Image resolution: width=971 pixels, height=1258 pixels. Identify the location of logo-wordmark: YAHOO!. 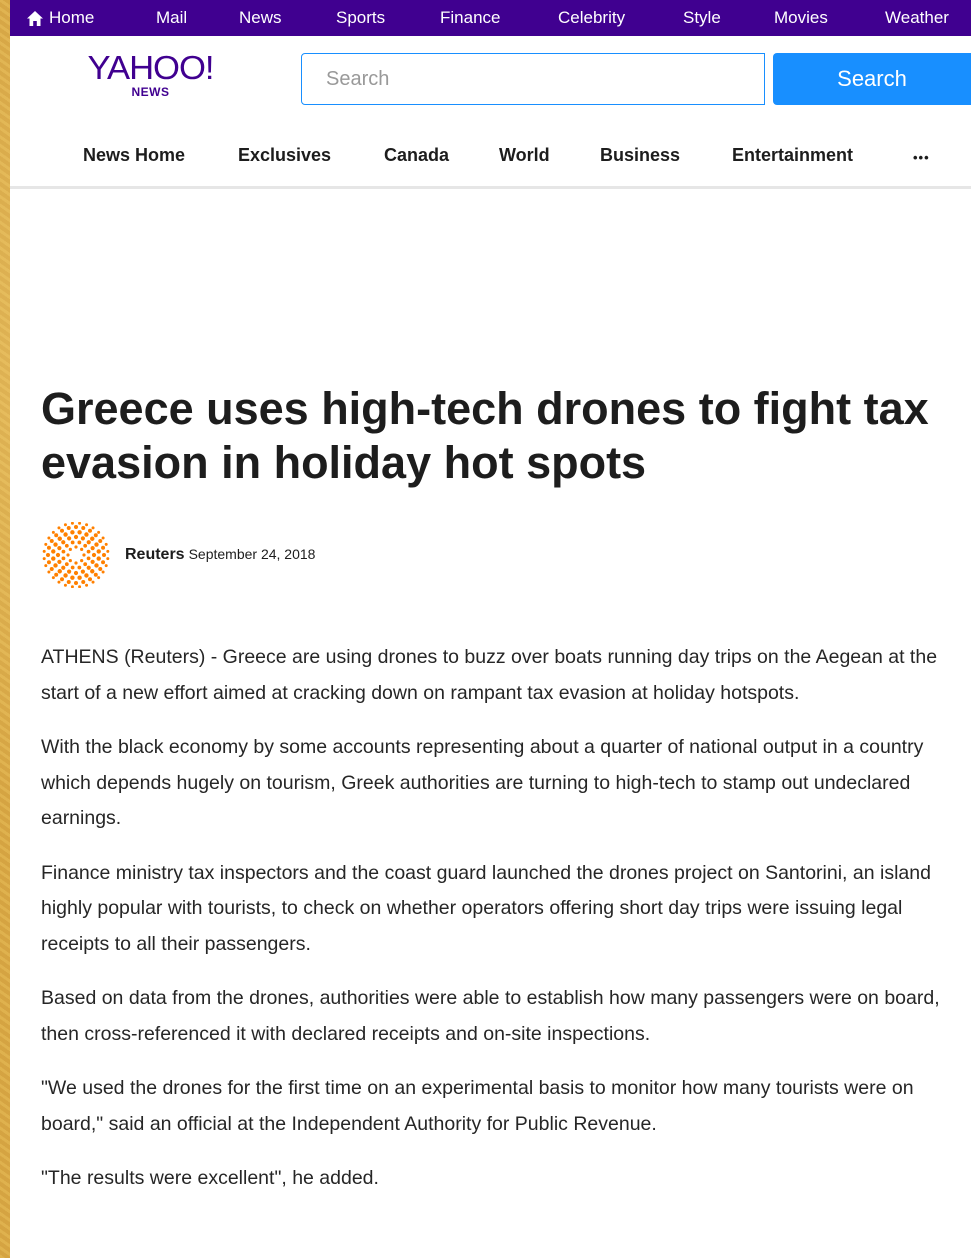
(151, 67).